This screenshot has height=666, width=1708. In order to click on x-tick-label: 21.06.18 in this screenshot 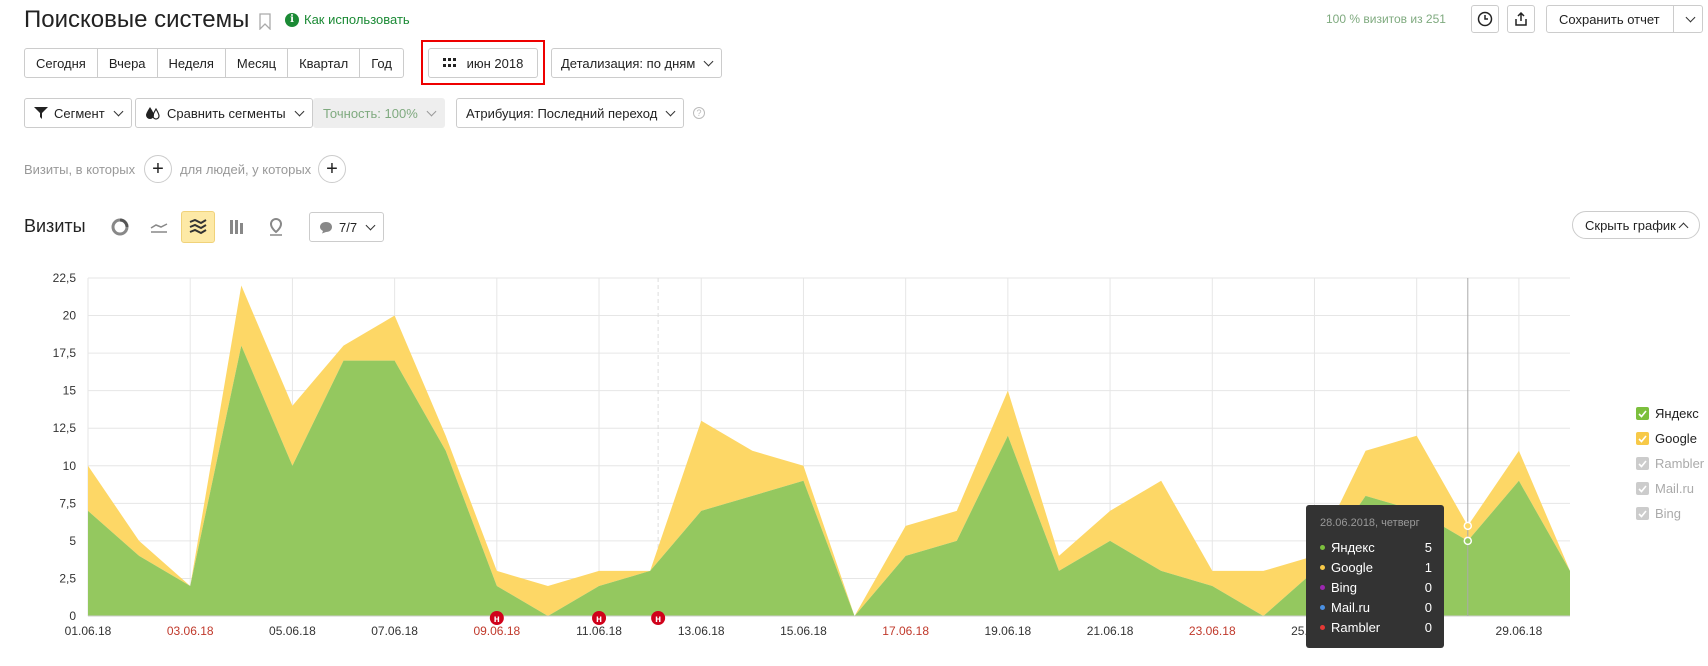, I will do `click(1110, 631)`.